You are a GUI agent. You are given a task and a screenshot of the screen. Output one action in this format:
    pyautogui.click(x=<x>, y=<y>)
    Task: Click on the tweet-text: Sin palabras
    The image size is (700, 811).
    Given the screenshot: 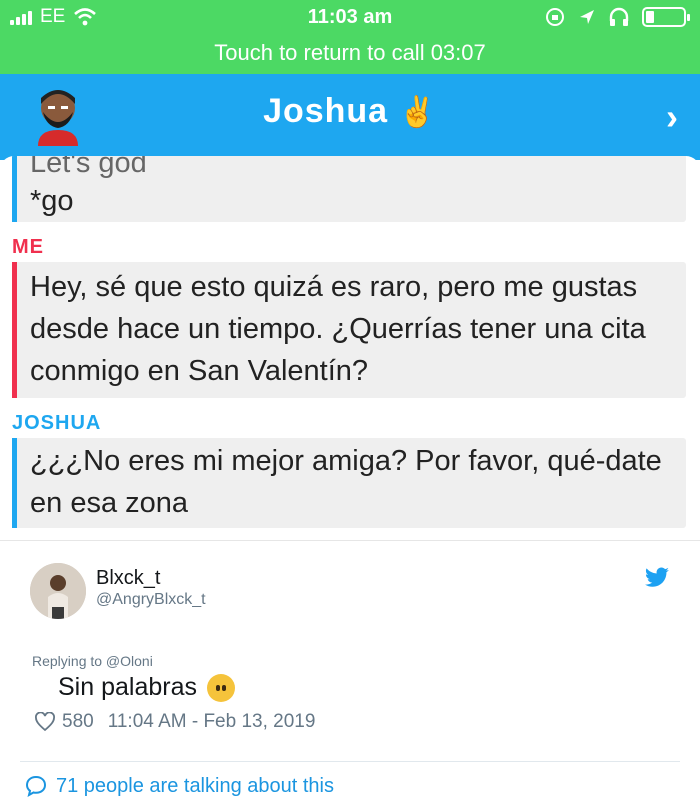 What is the action you would take?
    pyautogui.click(x=146, y=687)
    